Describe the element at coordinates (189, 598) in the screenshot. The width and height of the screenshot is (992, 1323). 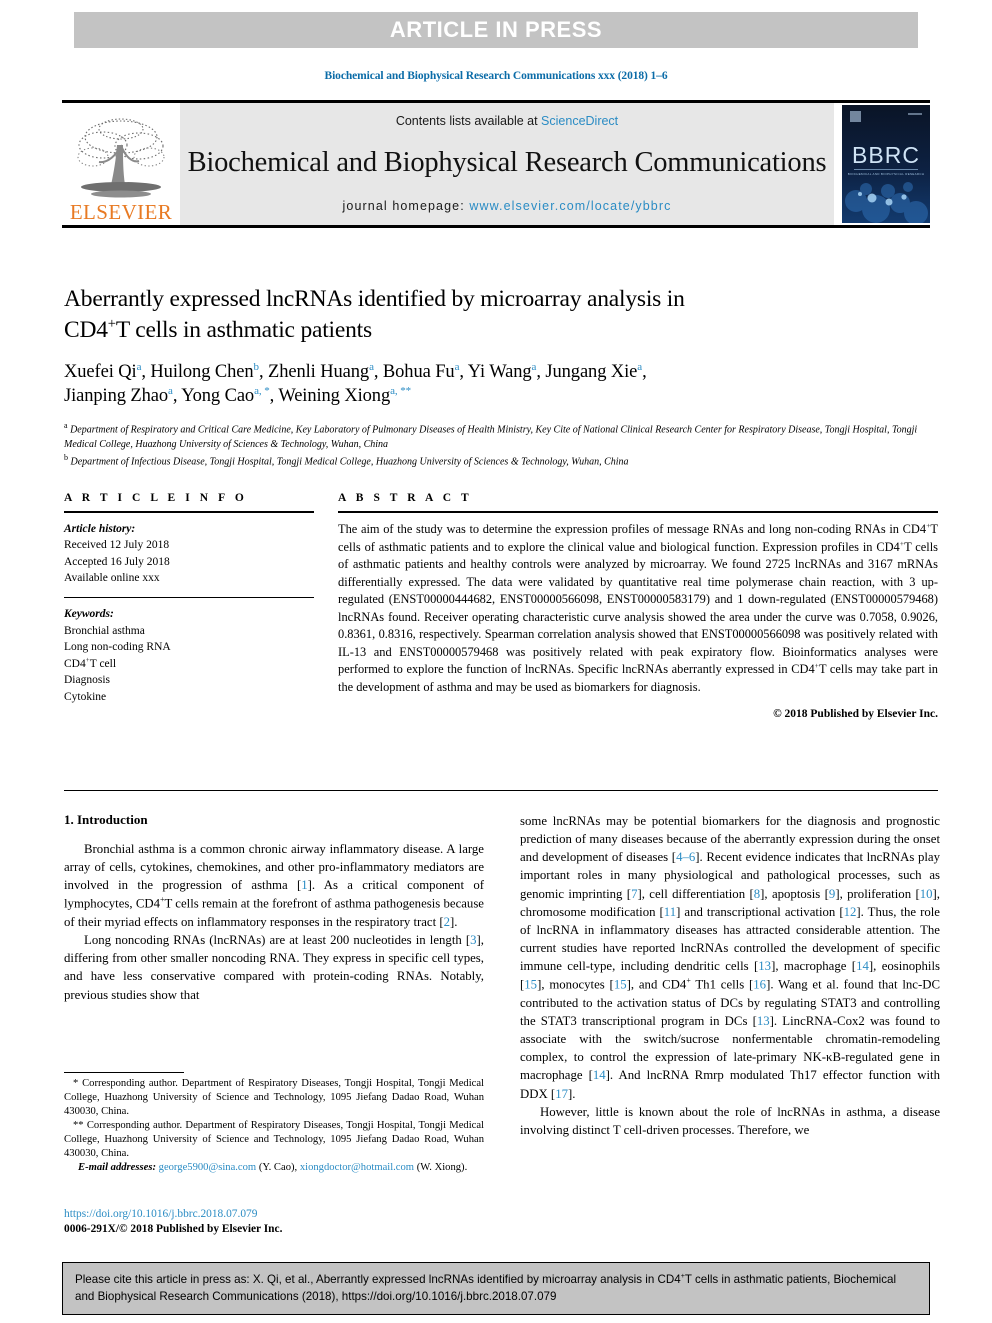
I see `keywords-rule` at that location.